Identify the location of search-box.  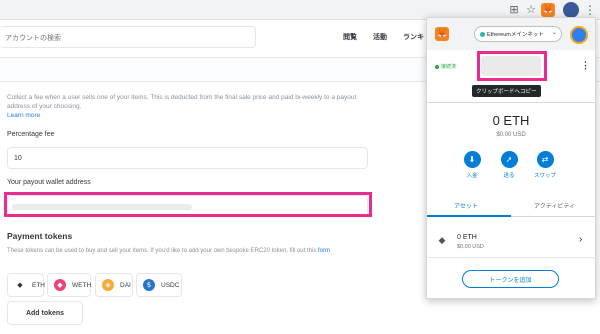
(128, 37).